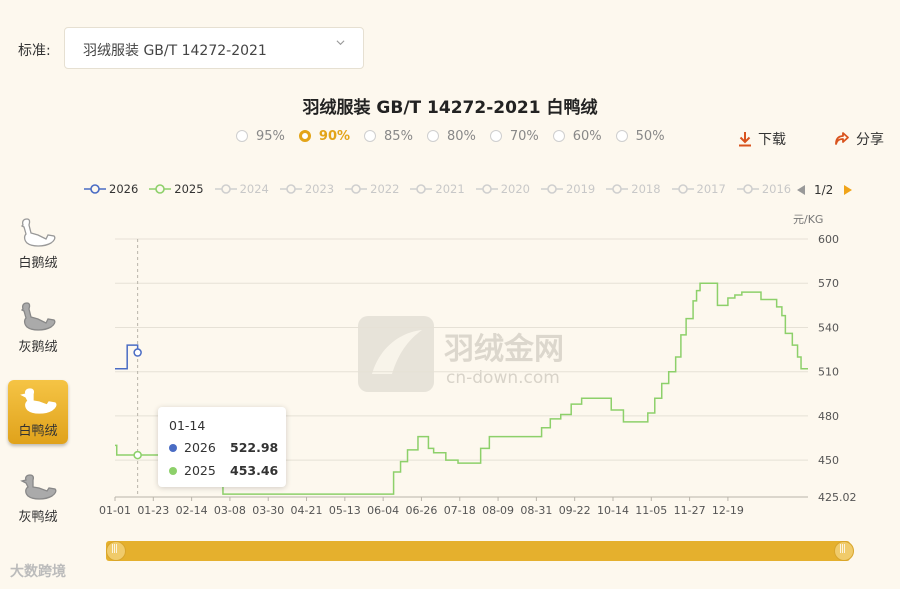  I want to click on tooltip: 01-14 2026 522.98 2025 453.46, so click(222, 447).